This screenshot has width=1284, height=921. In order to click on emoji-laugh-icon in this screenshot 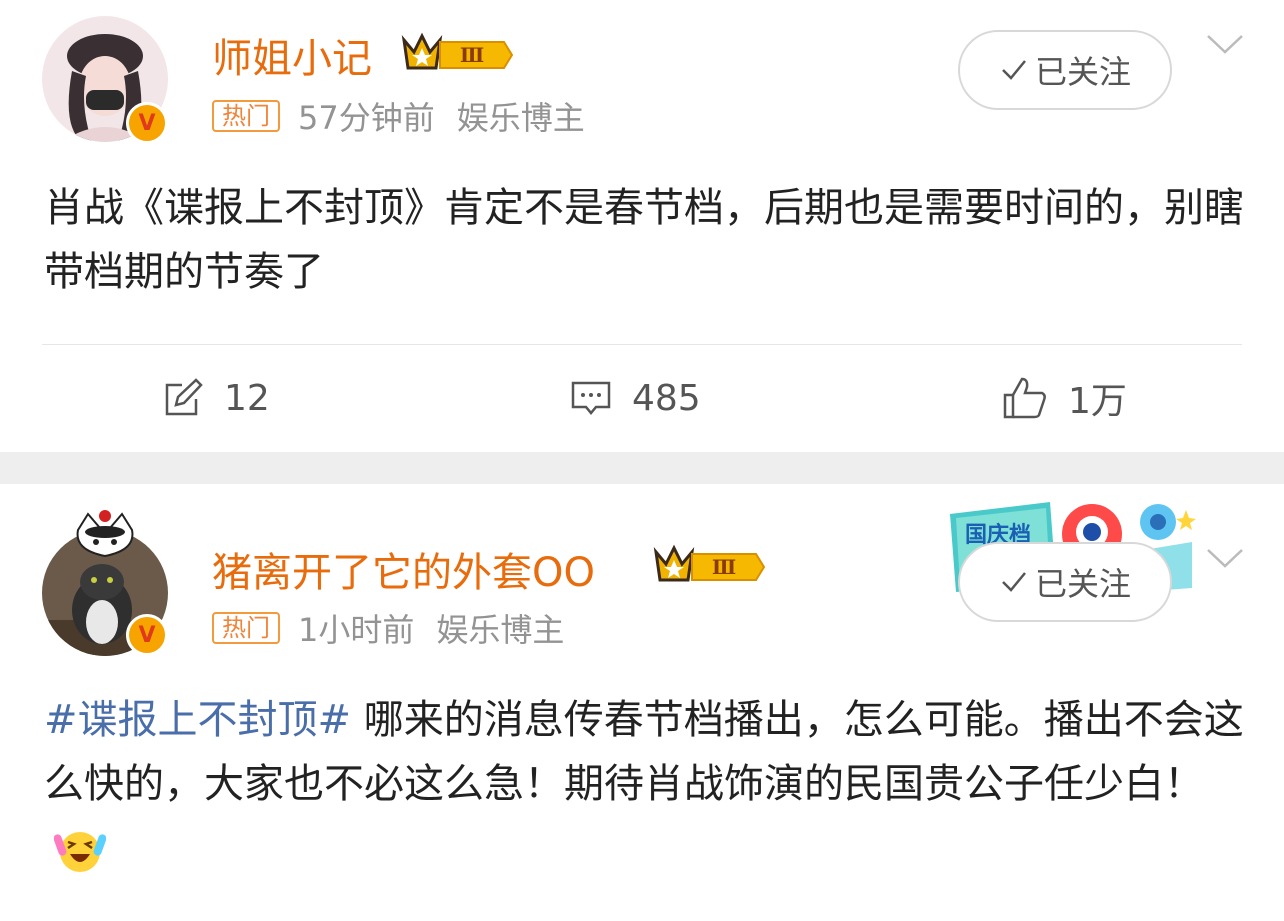, I will do `click(80, 852)`.